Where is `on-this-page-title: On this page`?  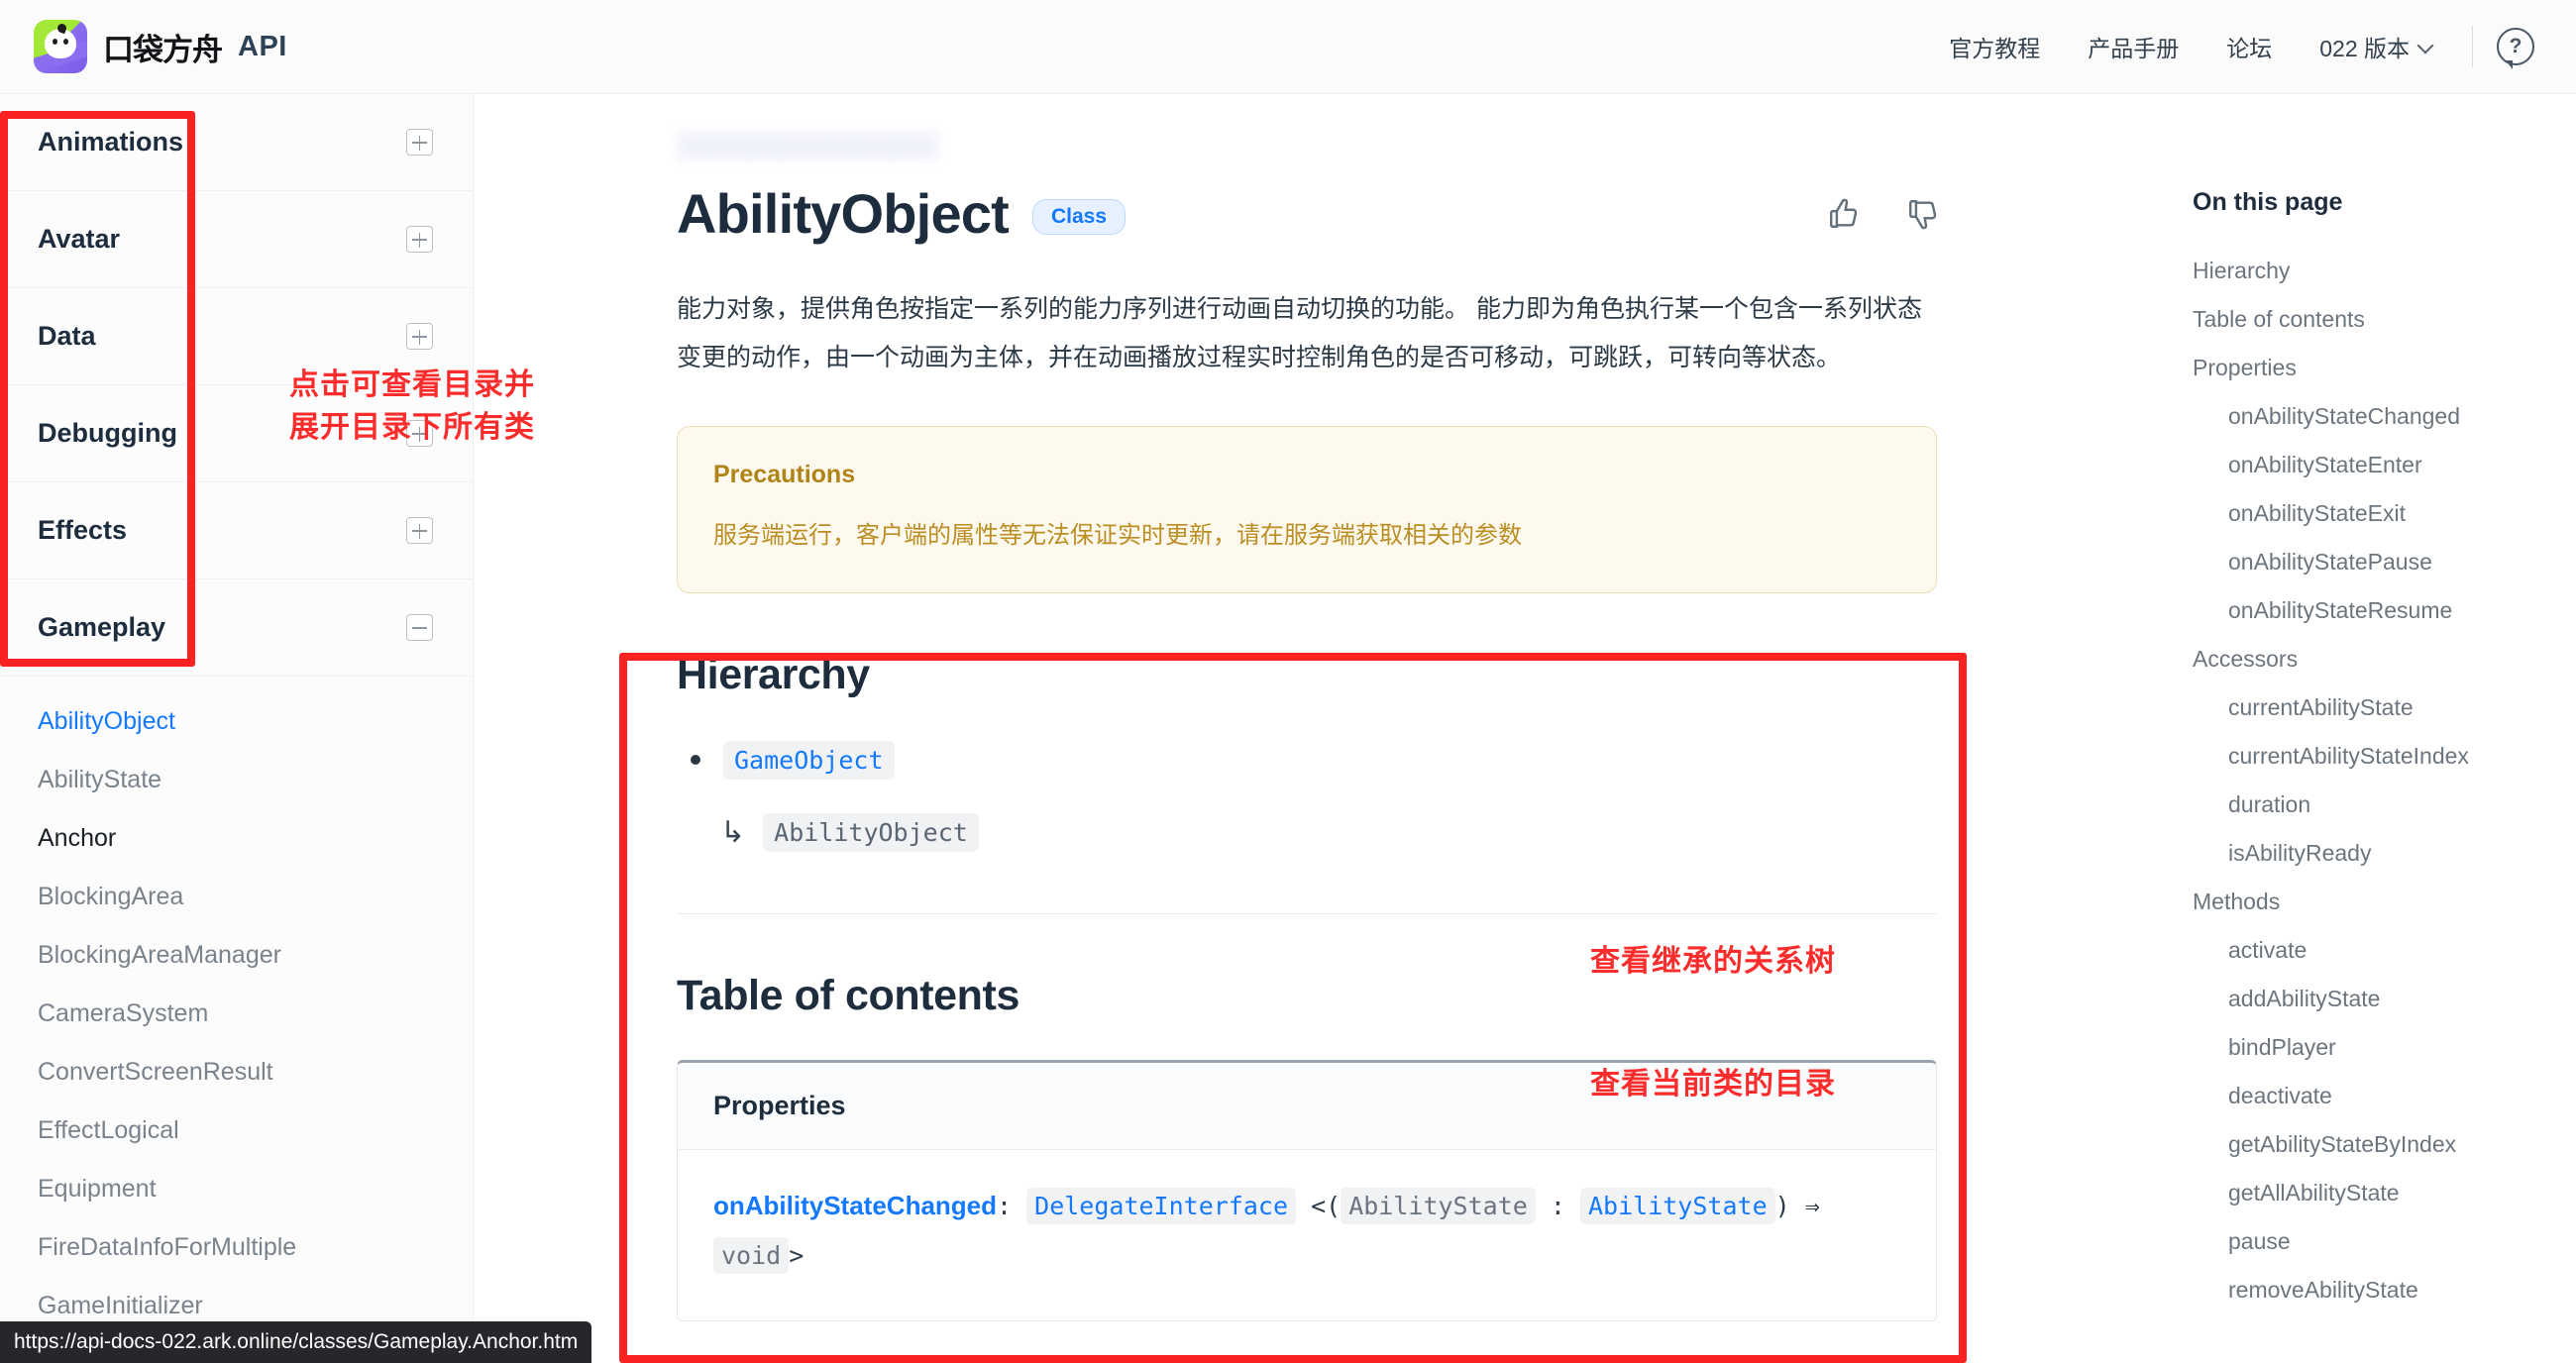
on-this-page-title: On this page is located at coordinates (2268, 202).